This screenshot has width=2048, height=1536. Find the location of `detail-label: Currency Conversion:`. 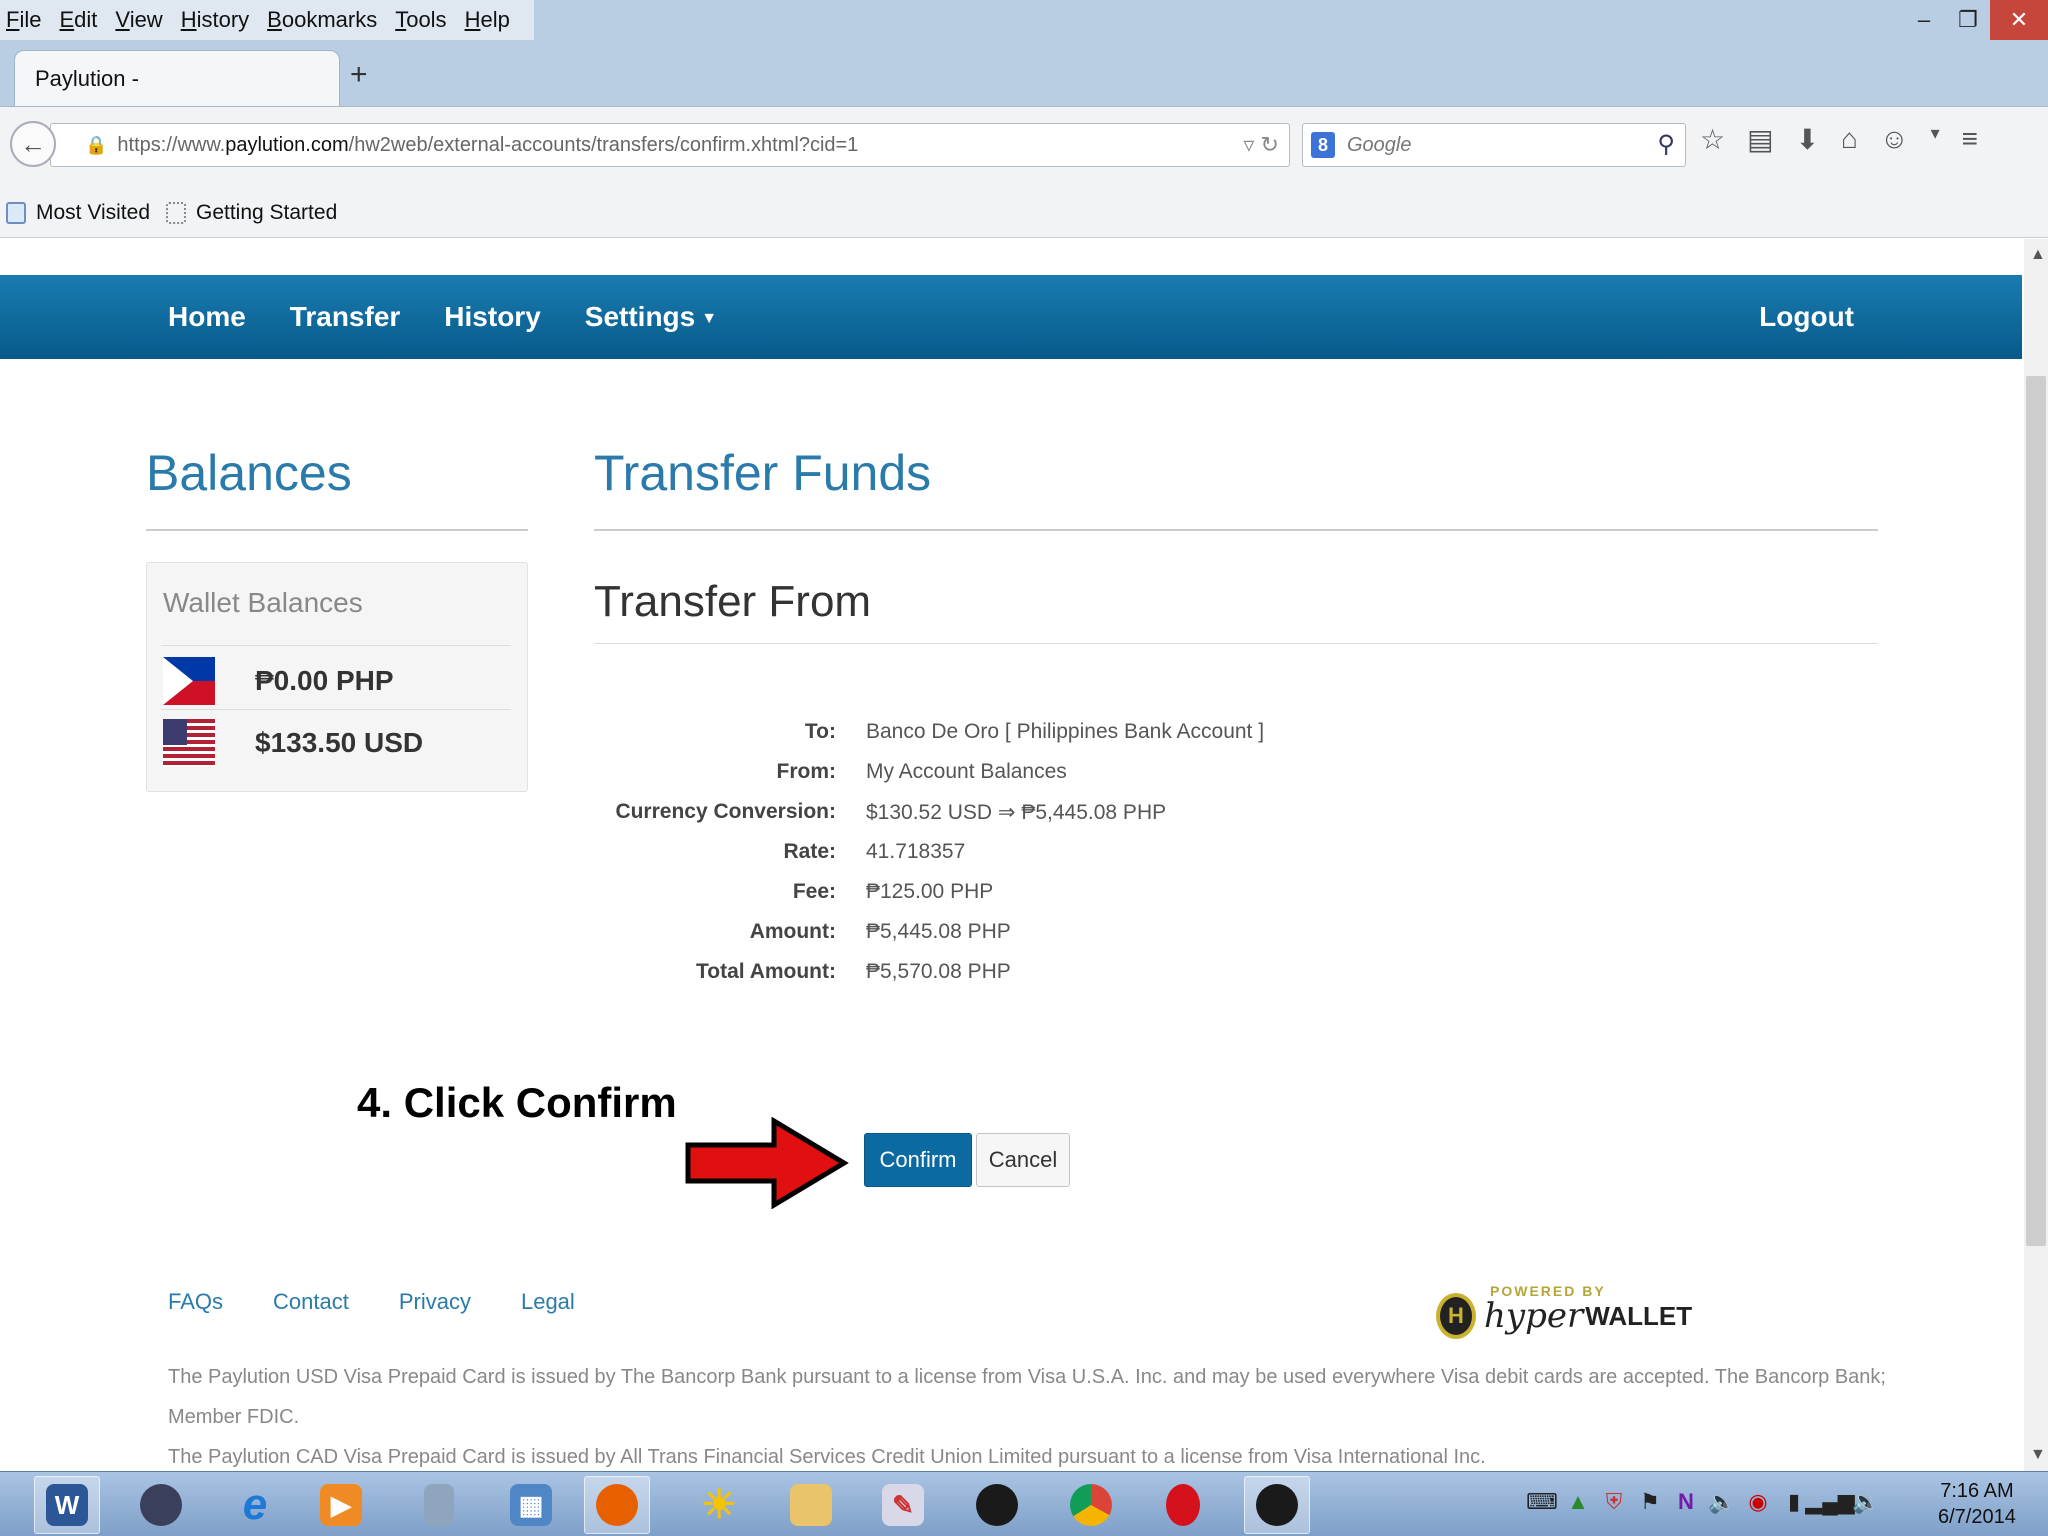

detail-label: Currency Conversion: is located at coordinates (725, 811).